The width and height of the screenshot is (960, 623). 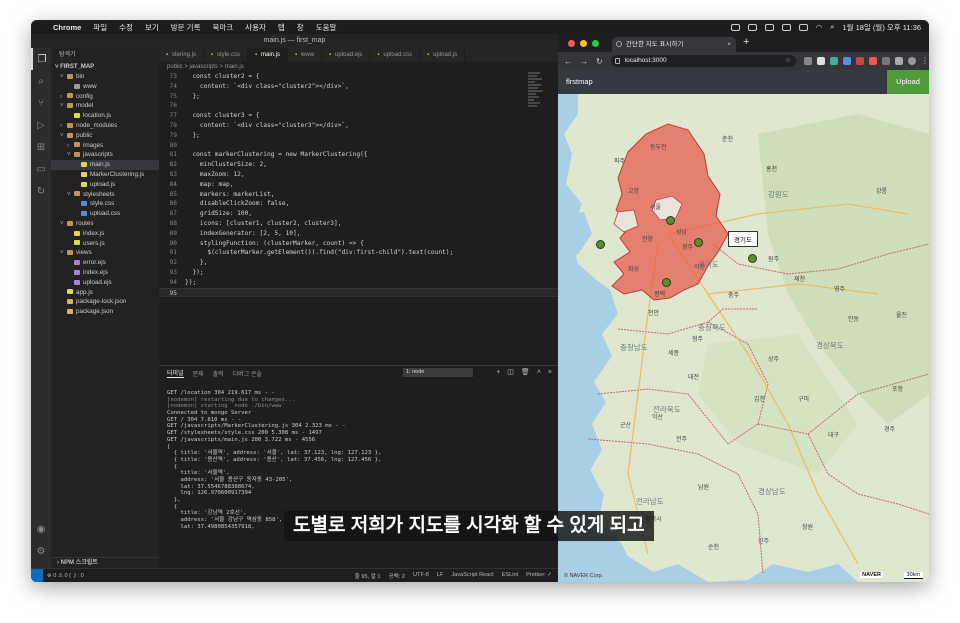 What do you see at coordinates (105, 116) in the screenshot?
I see `file-tree-item: location.js` at bounding box center [105, 116].